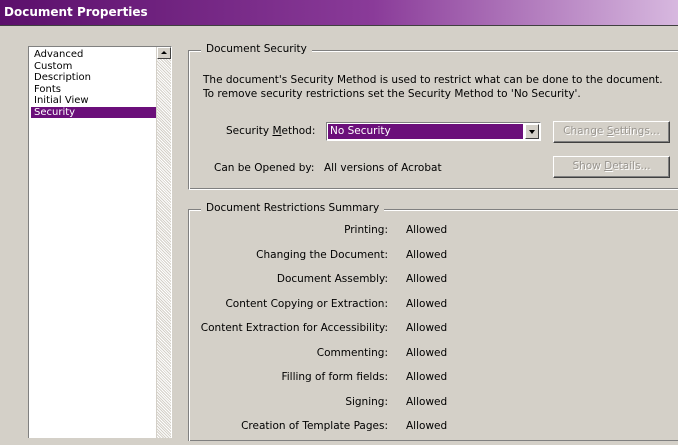 This screenshot has width=678, height=445. What do you see at coordinates (433, 359) in the screenshot?
I see `restriction-row: Commenting: Allowed` at bounding box center [433, 359].